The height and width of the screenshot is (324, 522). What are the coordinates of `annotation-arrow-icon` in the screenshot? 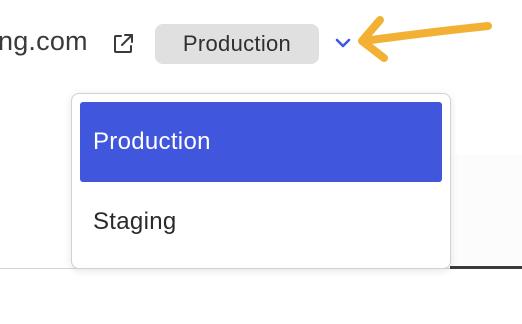 It's located at (425, 38).